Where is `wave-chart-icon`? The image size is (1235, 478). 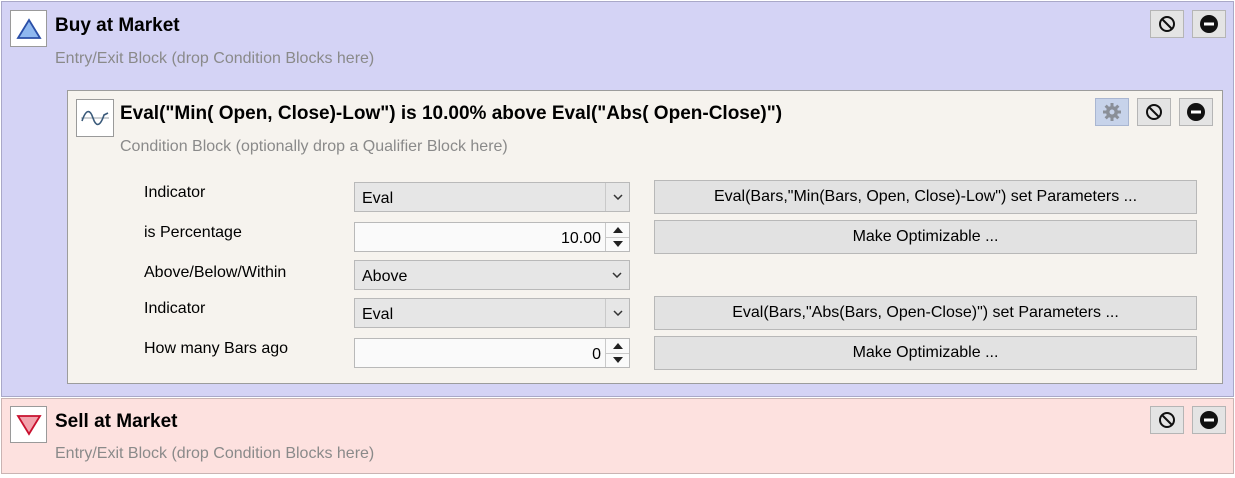
wave-chart-icon is located at coordinates (95, 118).